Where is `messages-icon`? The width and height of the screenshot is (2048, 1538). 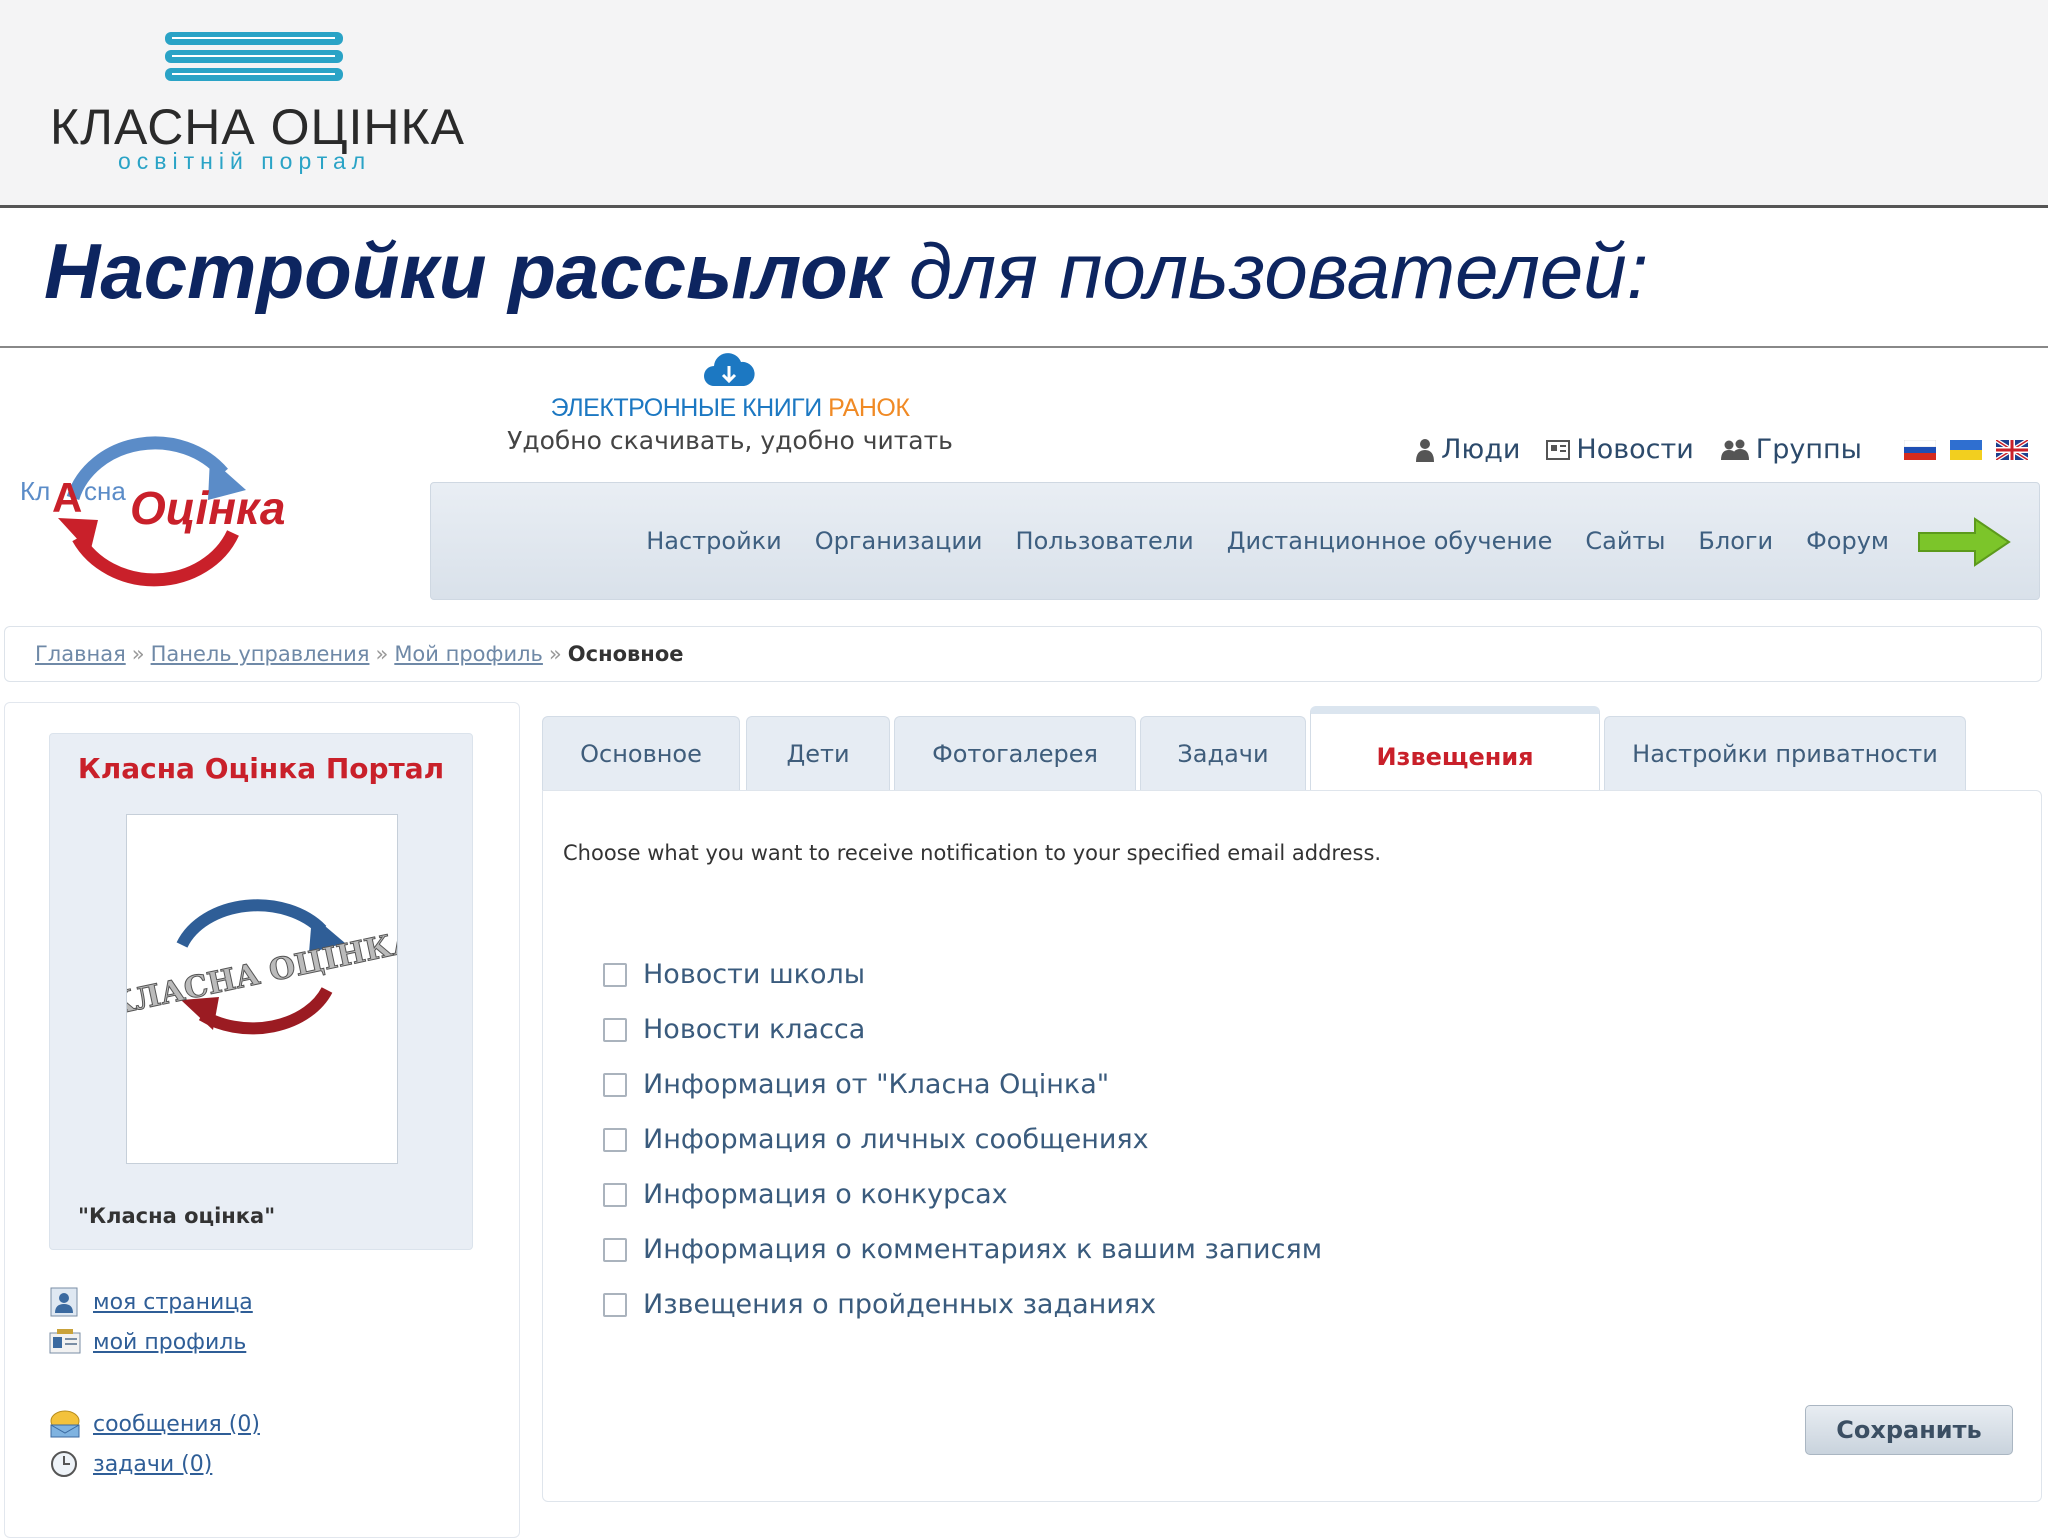 messages-icon is located at coordinates (65, 1424).